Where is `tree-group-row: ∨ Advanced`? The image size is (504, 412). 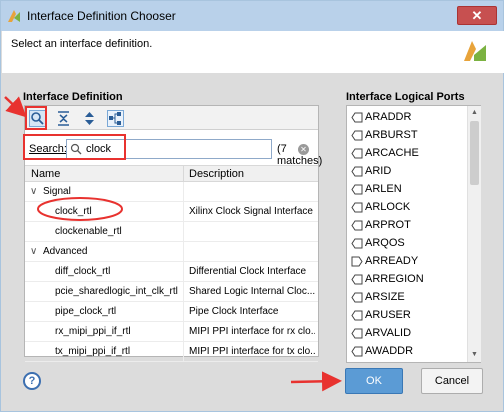
tree-group-row: ∨ Advanced is located at coordinates (171, 252).